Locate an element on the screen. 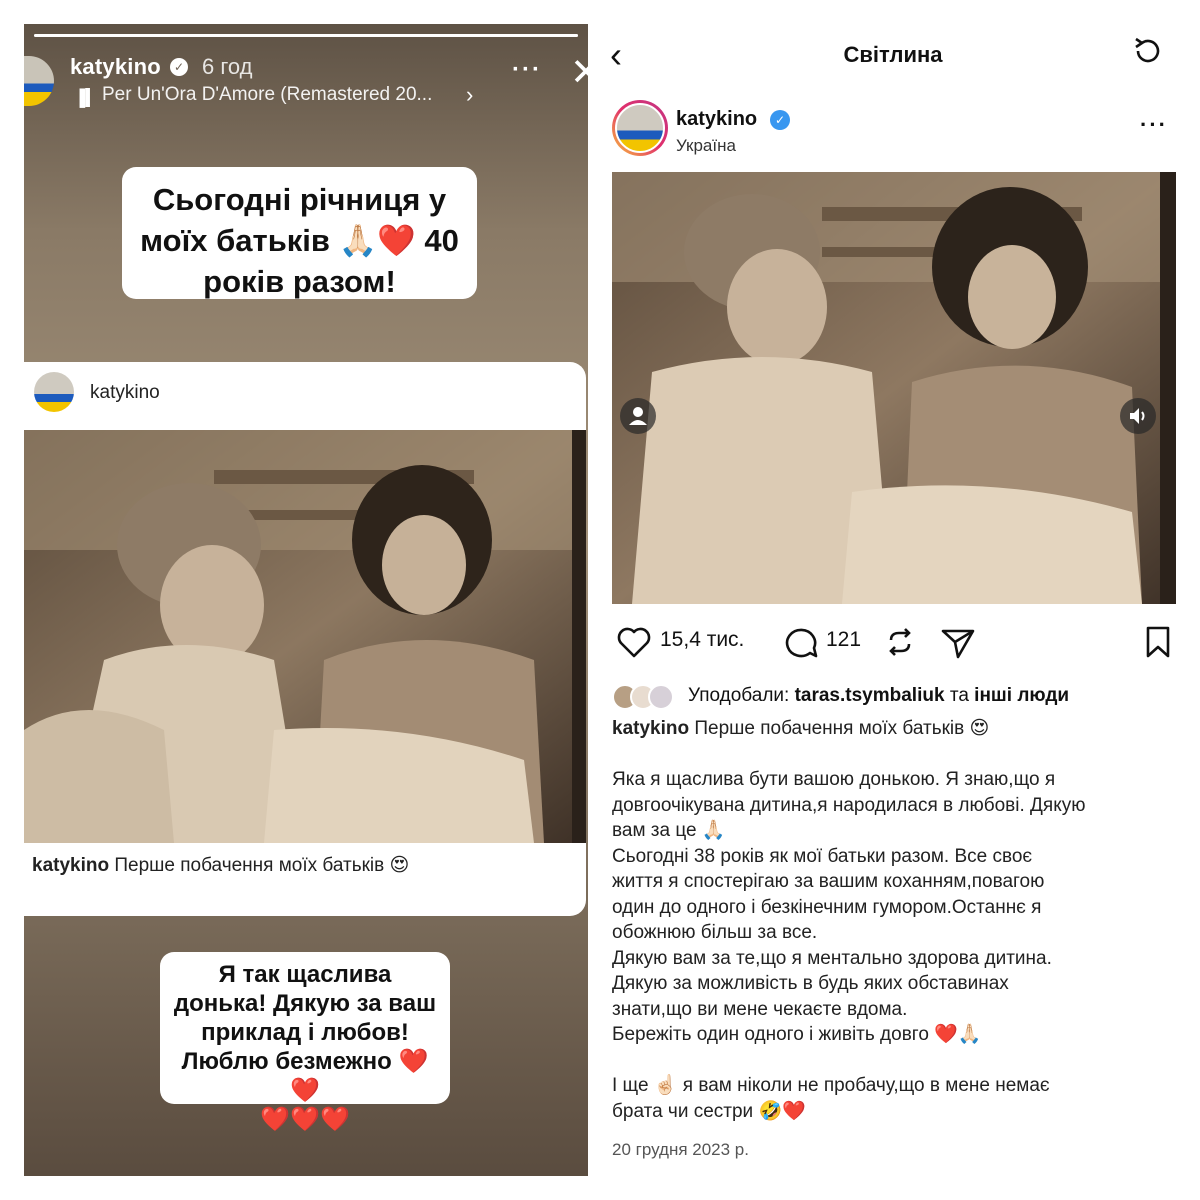 Image resolution: width=1200 pixels, height=1200 pixels. sticker-line: приклад і любов! is located at coordinates (305, 1032).